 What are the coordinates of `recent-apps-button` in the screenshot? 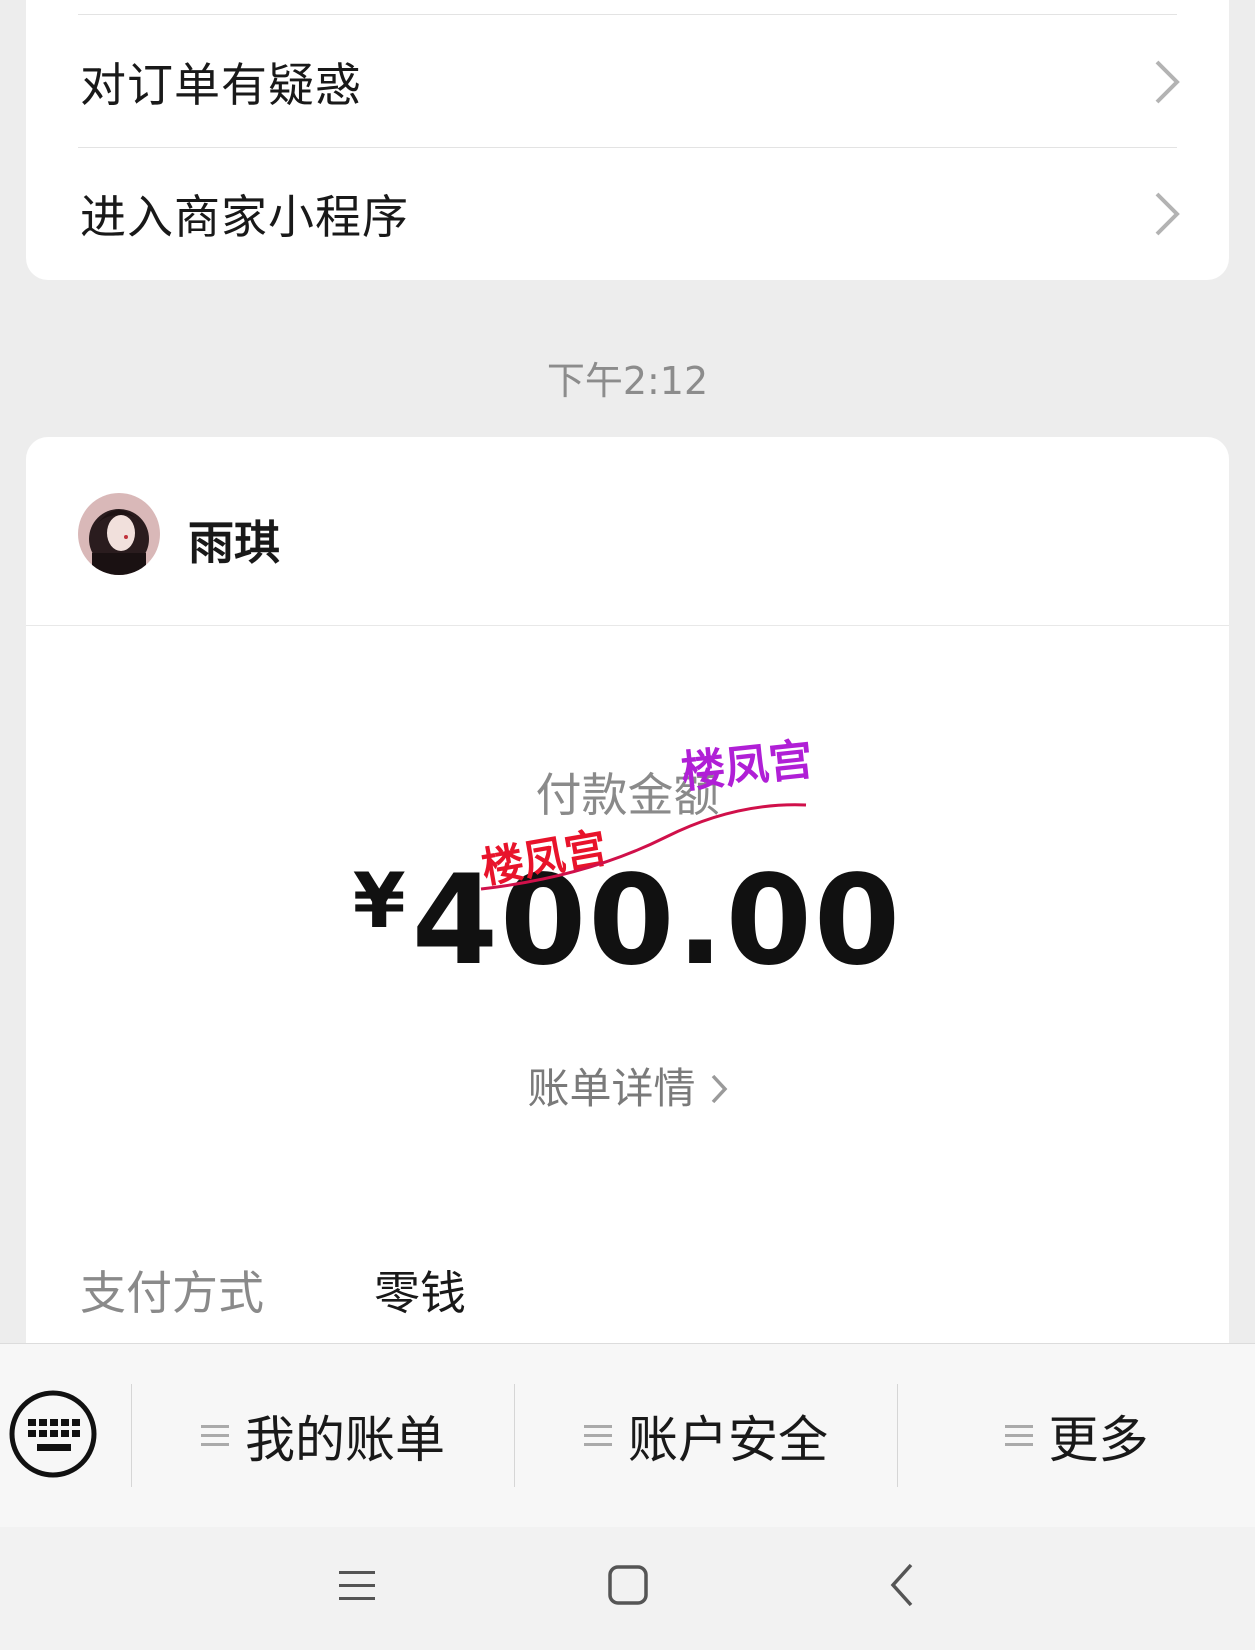 It's located at (357, 1585).